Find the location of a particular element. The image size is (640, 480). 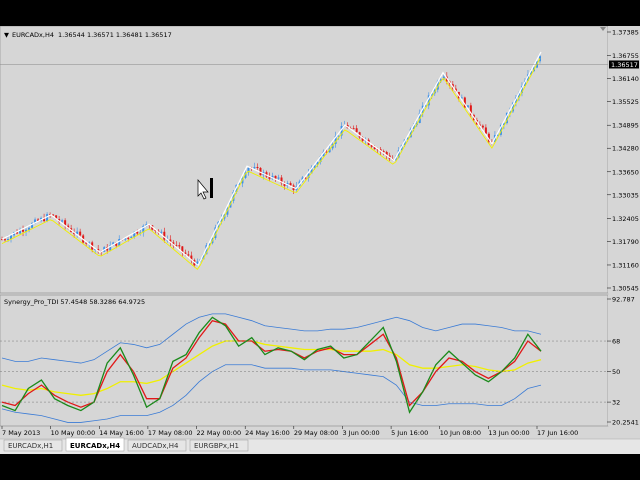

time-tick-label: 22 May 00:00 is located at coordinates (219, 433).